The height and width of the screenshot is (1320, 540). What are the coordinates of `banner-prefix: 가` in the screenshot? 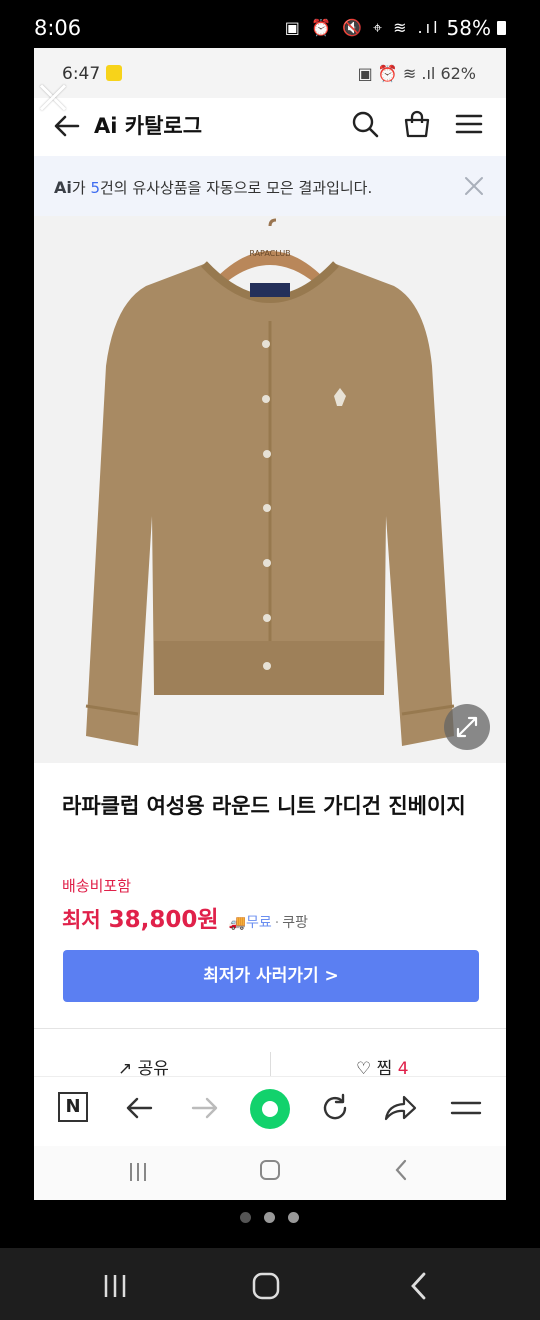 It's located at (81, 188).